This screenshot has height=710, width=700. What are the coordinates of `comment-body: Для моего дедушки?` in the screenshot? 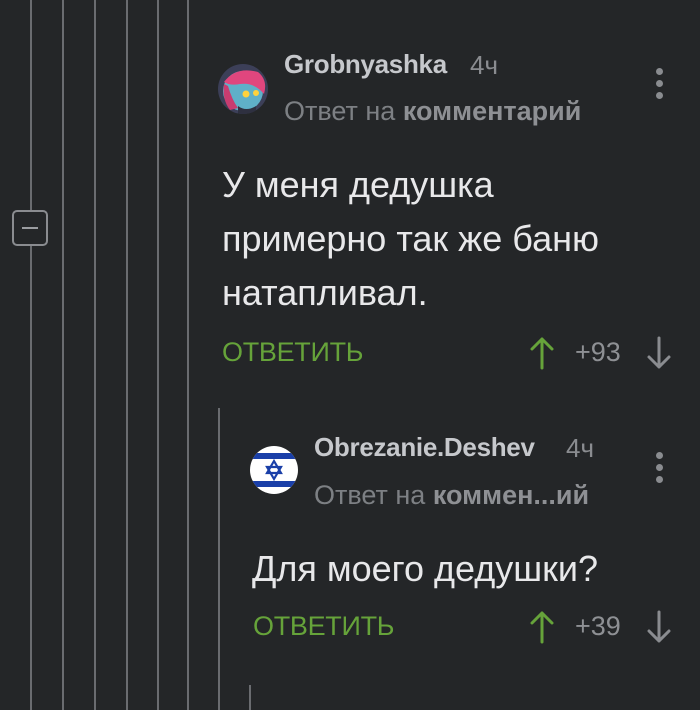 It's located at (425, 569).